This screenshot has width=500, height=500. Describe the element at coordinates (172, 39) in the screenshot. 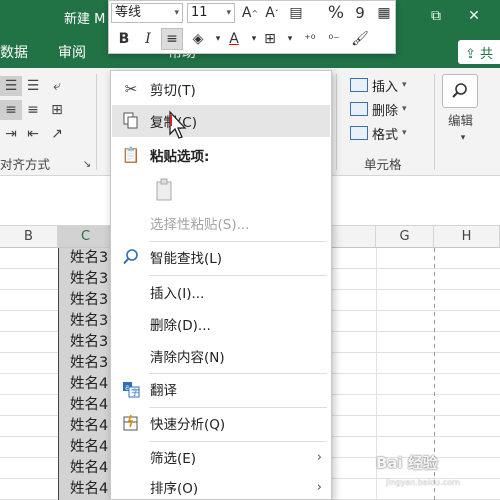

I see `align-center-icon: ≡` at that location.